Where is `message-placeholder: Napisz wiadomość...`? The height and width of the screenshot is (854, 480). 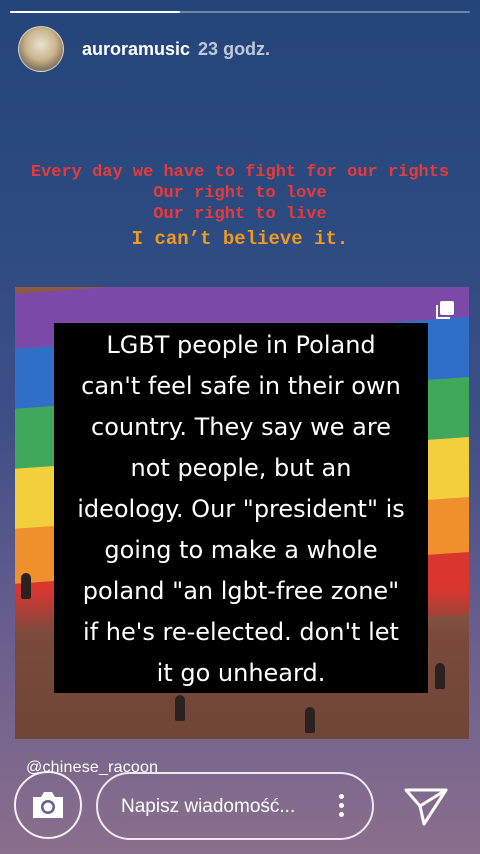
message-placeholder: Napisz wiadomość... is located at coordinates (208, 806).